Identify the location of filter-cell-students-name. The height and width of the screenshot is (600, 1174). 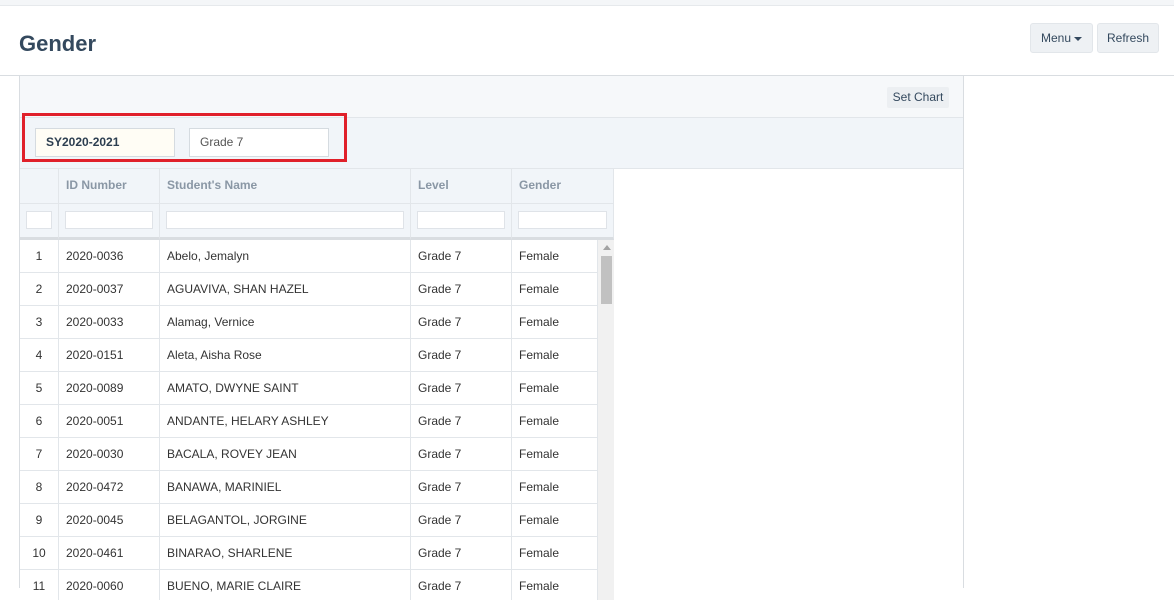
(285, 222).